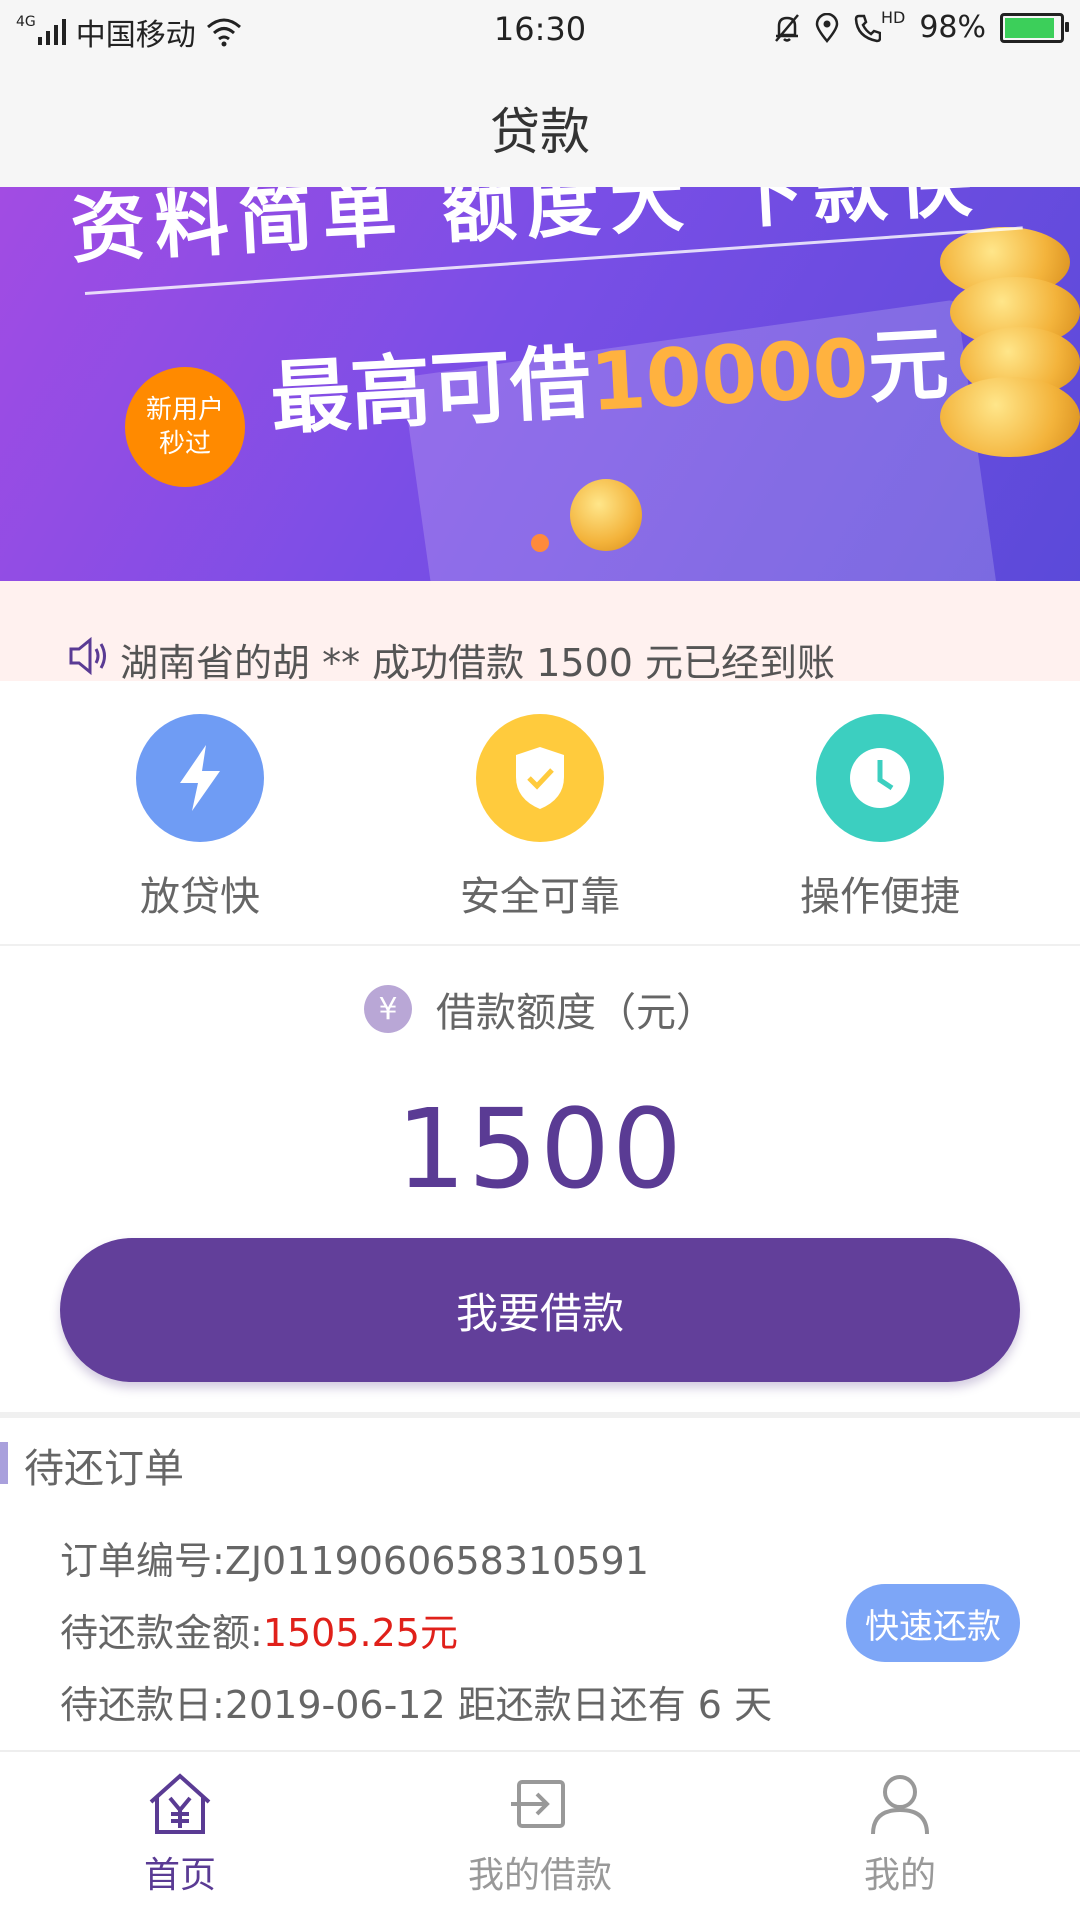 This screenshot has height=1922, width=1080. I want to click on tab-label: 我的借款, so click(539, 1875).